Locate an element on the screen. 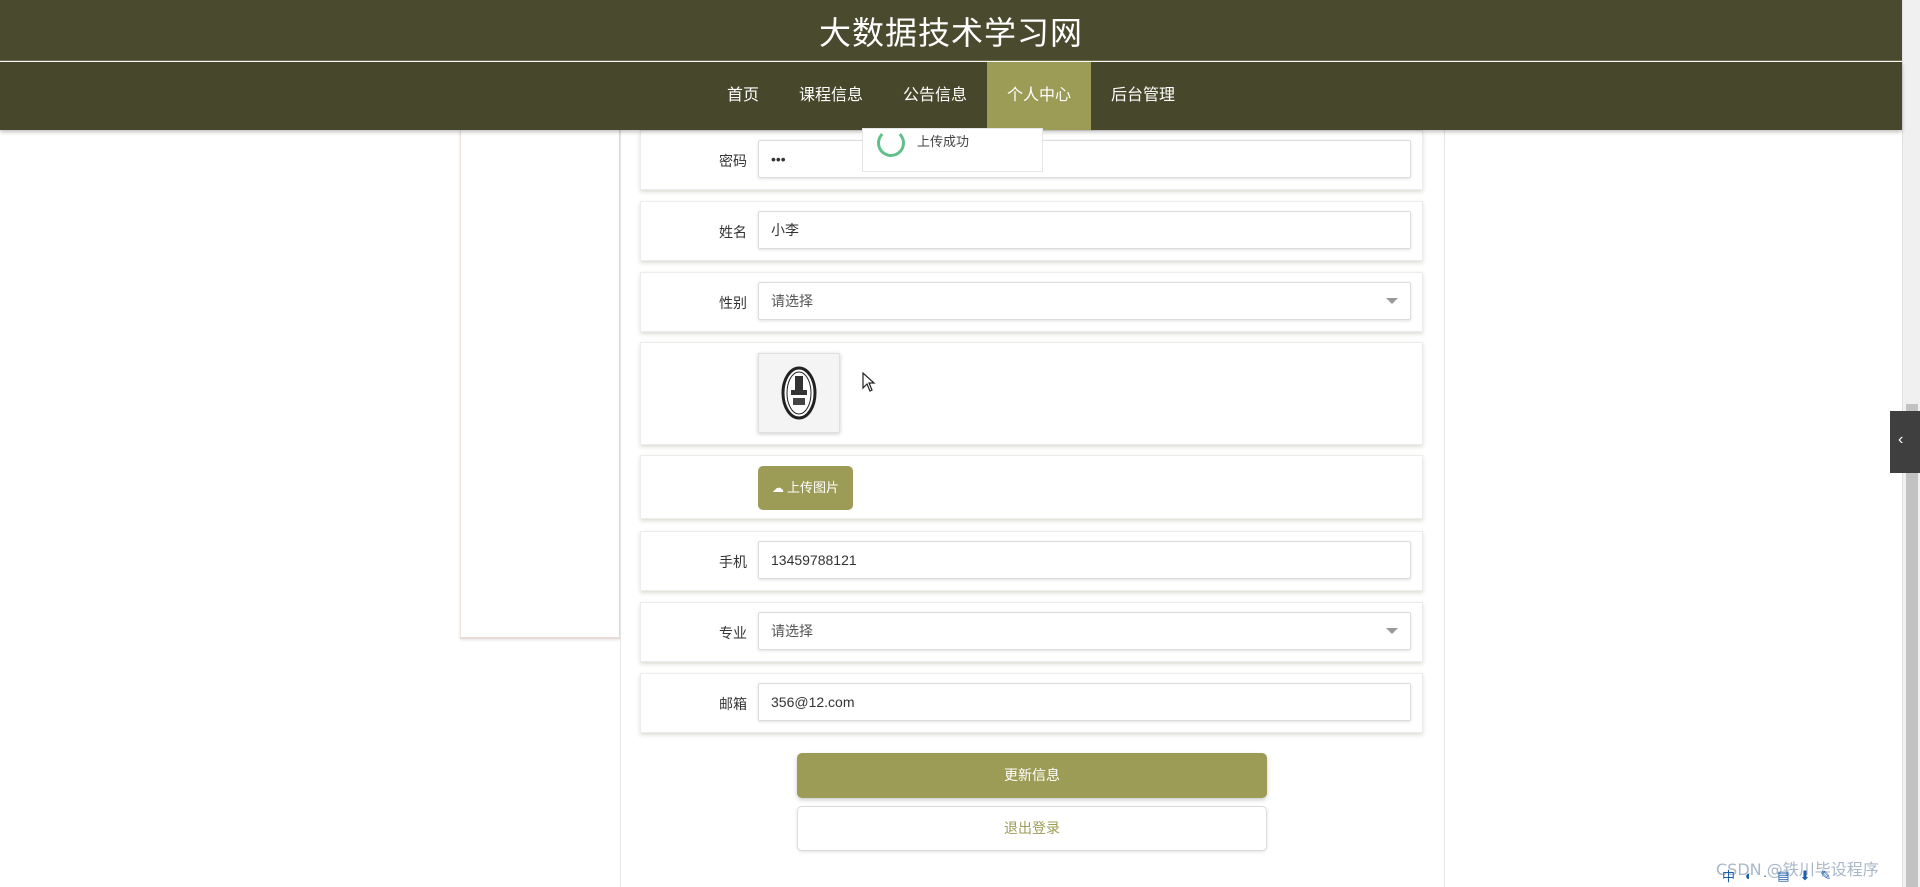 Image resolution: width=1920 pixels, height=887 pixels. email-row: 邮箱 356@12.com is located at coordinates (1031, 703).